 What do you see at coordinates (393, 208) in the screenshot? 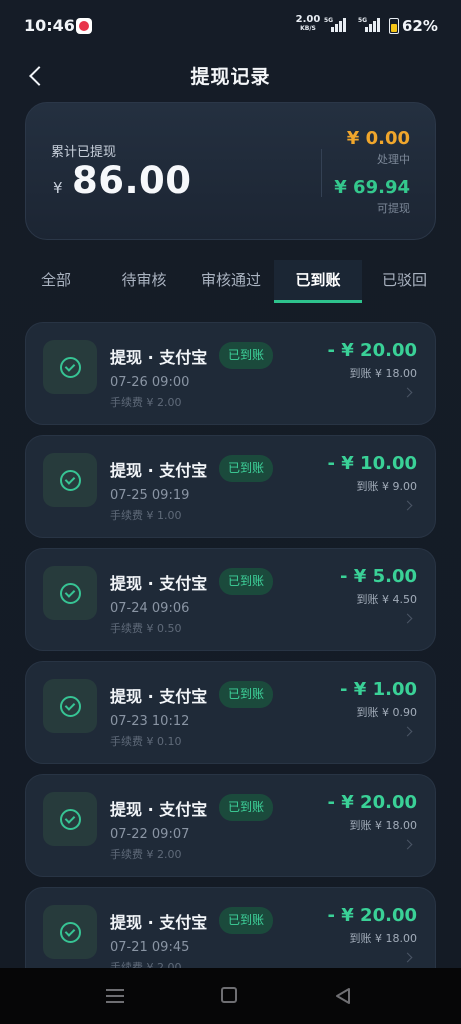
I see `available-label: 可提现` at bounding box center [393, 208].